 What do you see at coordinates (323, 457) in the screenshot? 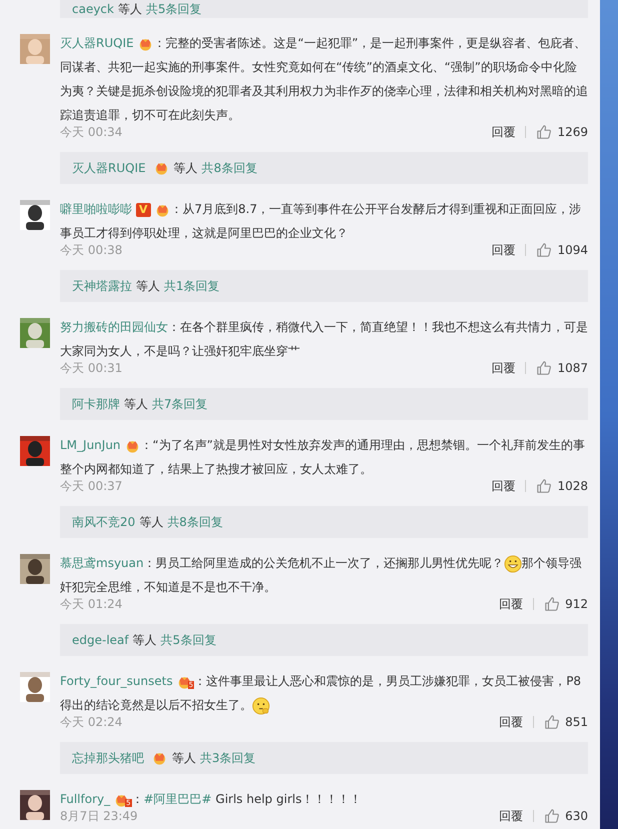
I see `comment-text: LM_JunJun ：“为了名声”就是男性对女性放弃发声的通用理由，思想禁锢。一个礼拜前发生的事整个内网都知道了，结果上了热搜才被回应，女人太难了。` at bounding box center [323, 457].